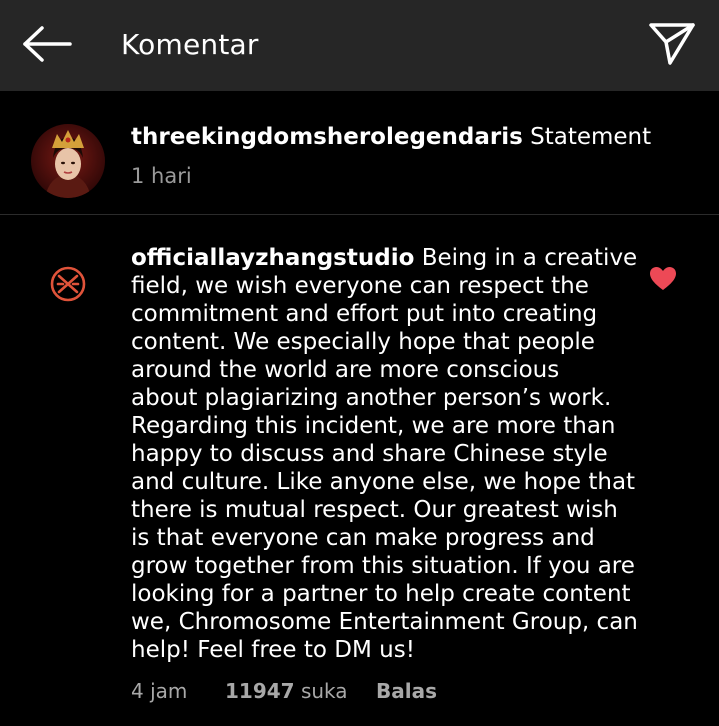 Image resolution: width=719 pixels, height=726 pixels. What do you see at coordinates (591, 137) in the screenshot?
I see `post-caption-text: Statement` at bounding box center [591, 137].